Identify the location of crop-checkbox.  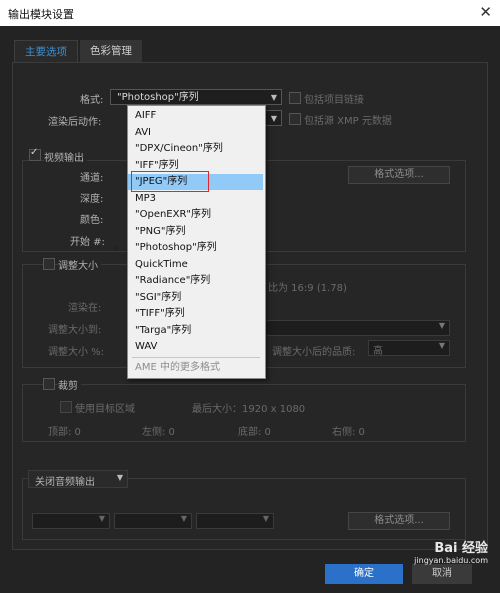
(49, 384).